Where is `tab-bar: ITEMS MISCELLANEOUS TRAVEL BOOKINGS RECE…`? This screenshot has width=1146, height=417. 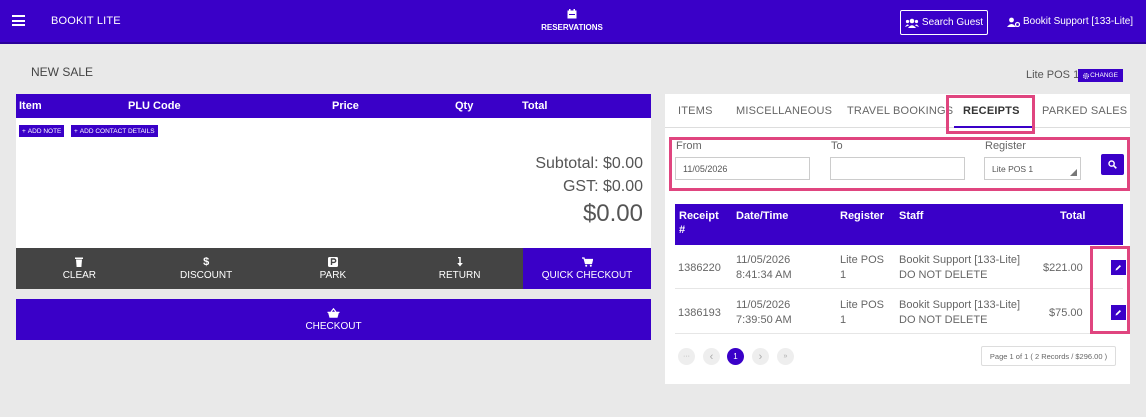 tab-bar: ITEMS MISCELLANEOUS TRAVEL BOOKINGS RECE… is located at coordinates (897, 111).